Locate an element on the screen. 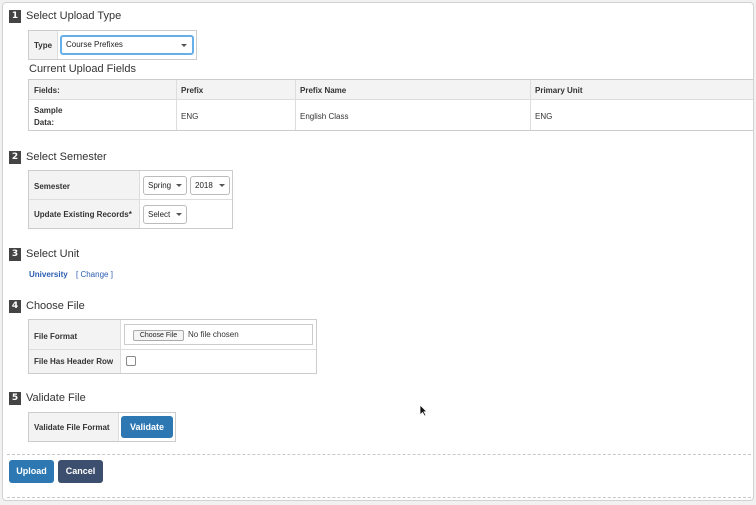 The image size is (756, 505). upload-type-box: Type Course Prefixes is located at coordinates (112, 45).